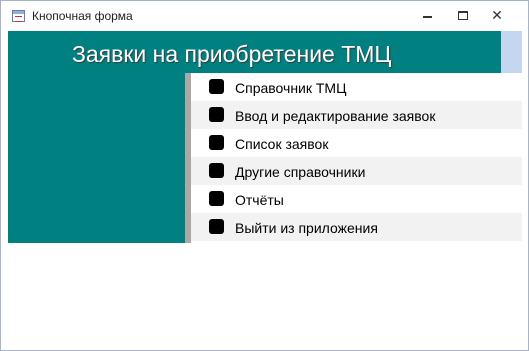 The image size is (529, 351). Describe the element at coordinates (511, 52) in the screenshot. I see `header-side-panel` at that location.